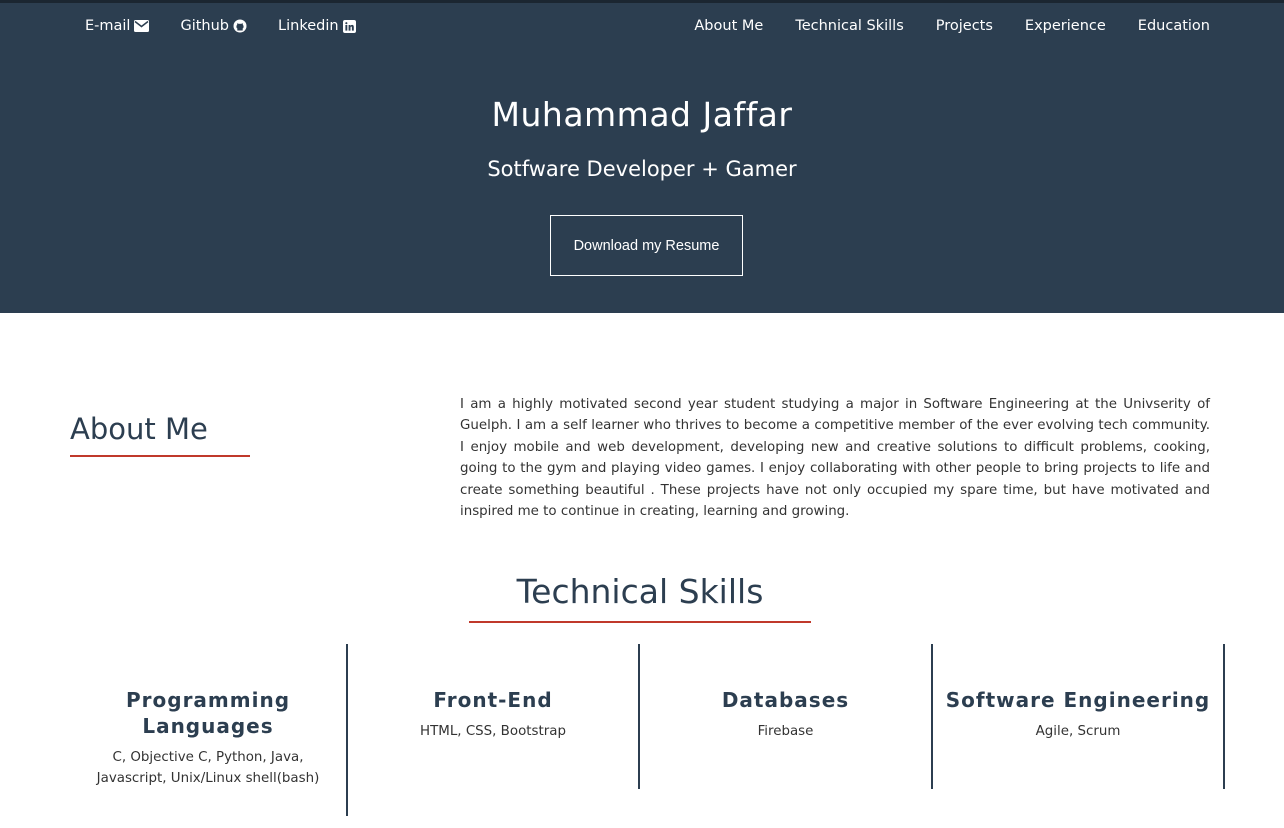 The image size is (1284, 828). I want to click on nav-github-link: Github, so click(213, 26).